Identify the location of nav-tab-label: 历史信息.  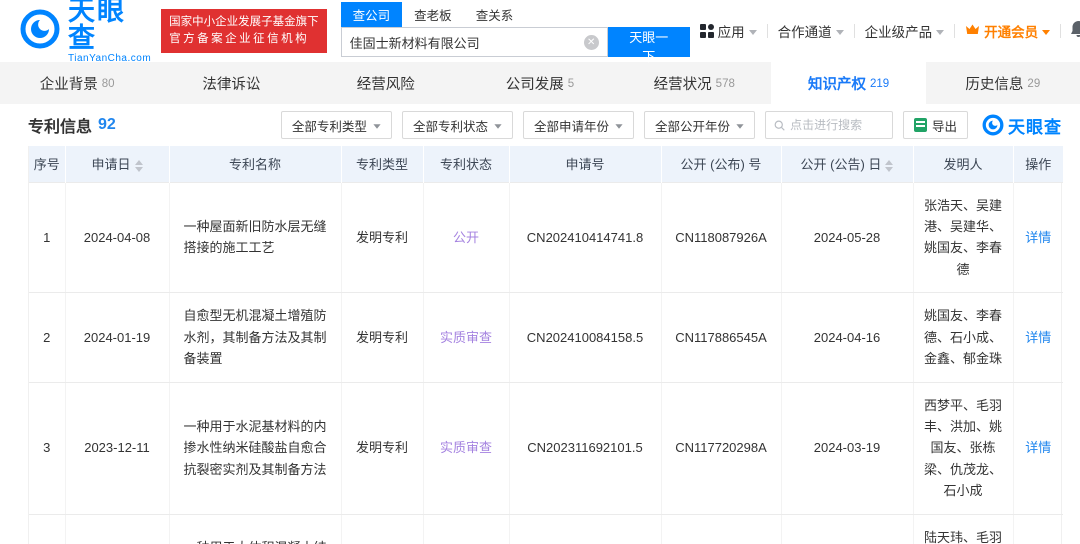
(994, 84).